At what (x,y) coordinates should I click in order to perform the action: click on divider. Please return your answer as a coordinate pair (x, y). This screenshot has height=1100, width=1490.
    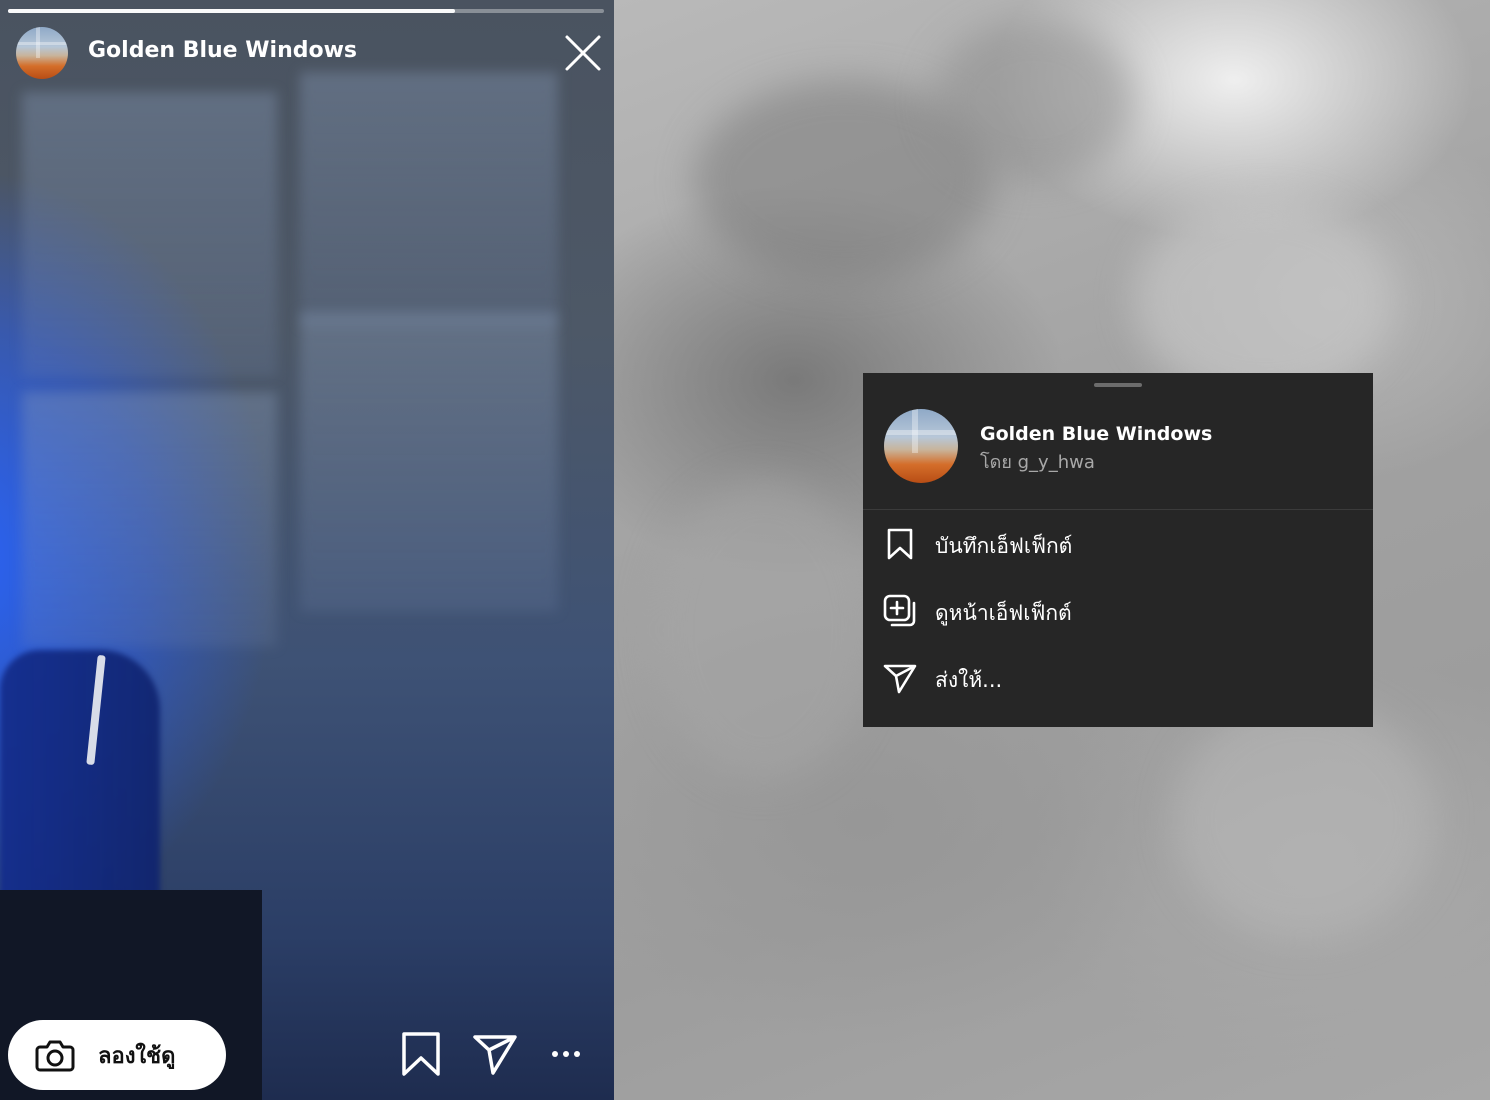
    Looking at the image, I should click on (1118, 509).